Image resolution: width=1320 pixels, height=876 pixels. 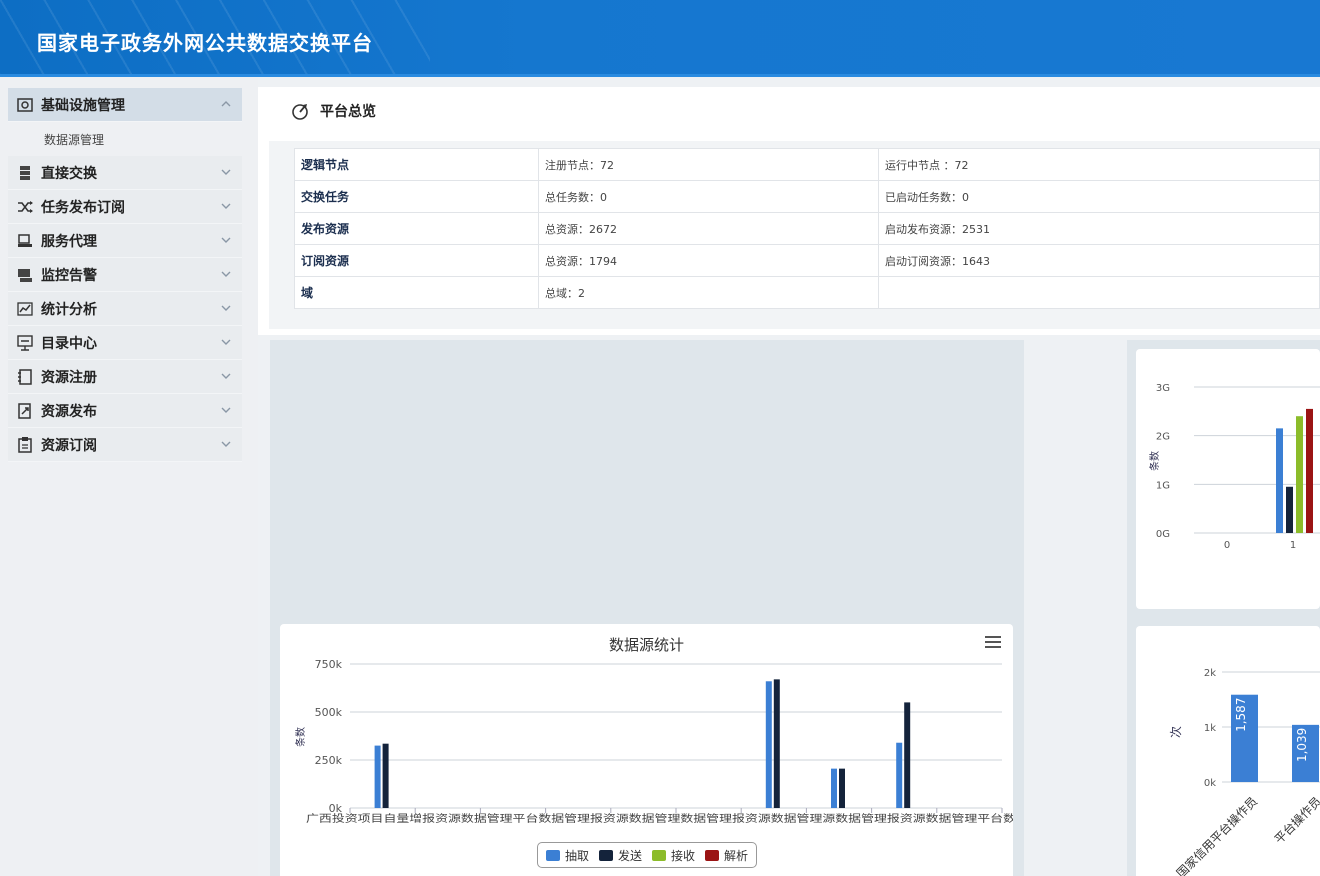 I want to click on sidebar-item-label: 任务发布订阅, so click(x=83, y=207).